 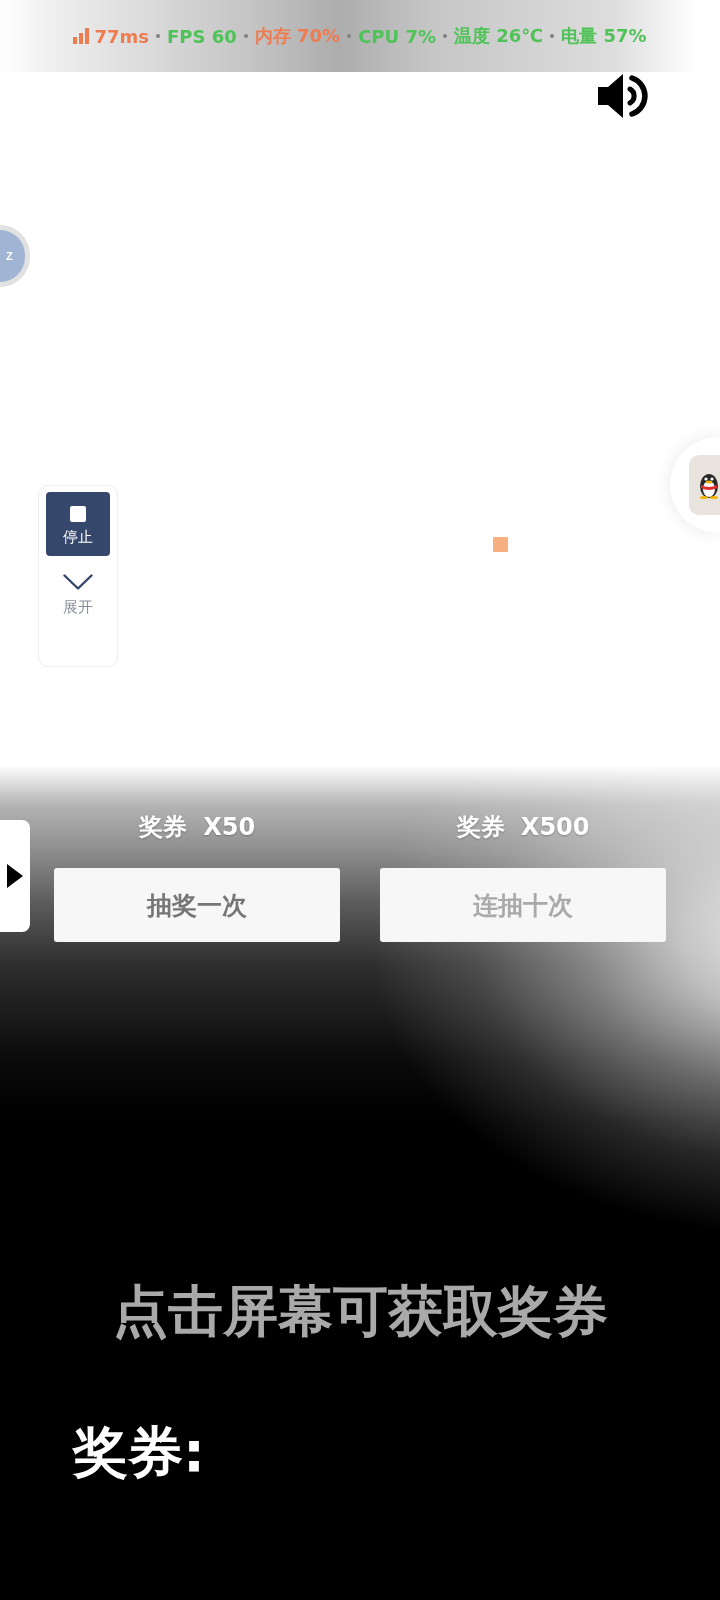 I want to click on stat-text: 内存 70%, so click(x=297, y=36).